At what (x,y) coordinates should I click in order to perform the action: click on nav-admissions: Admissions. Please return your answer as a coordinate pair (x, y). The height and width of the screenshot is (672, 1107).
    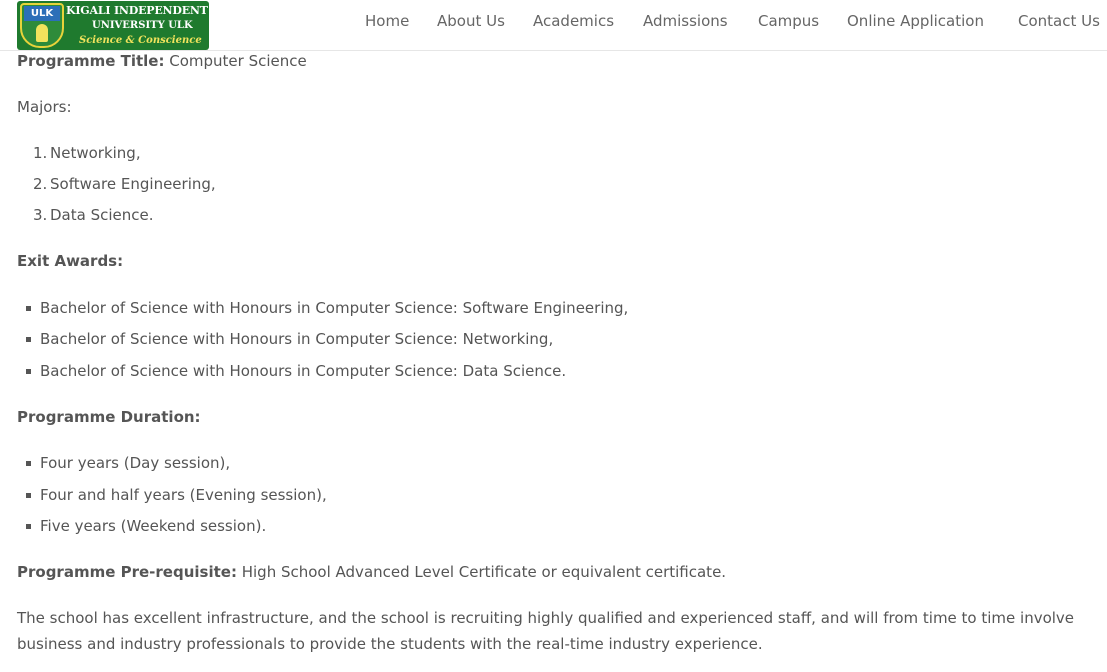
    Looking at the image, I should click on (685, 21).